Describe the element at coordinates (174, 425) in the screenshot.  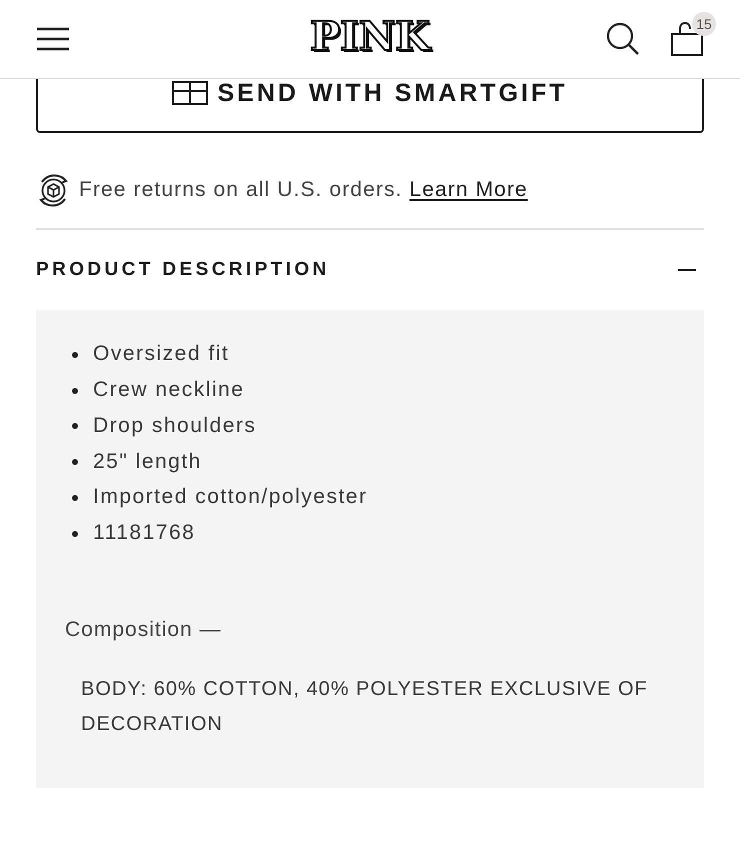
I see `bullet-text: Drop shoulders` at that location.